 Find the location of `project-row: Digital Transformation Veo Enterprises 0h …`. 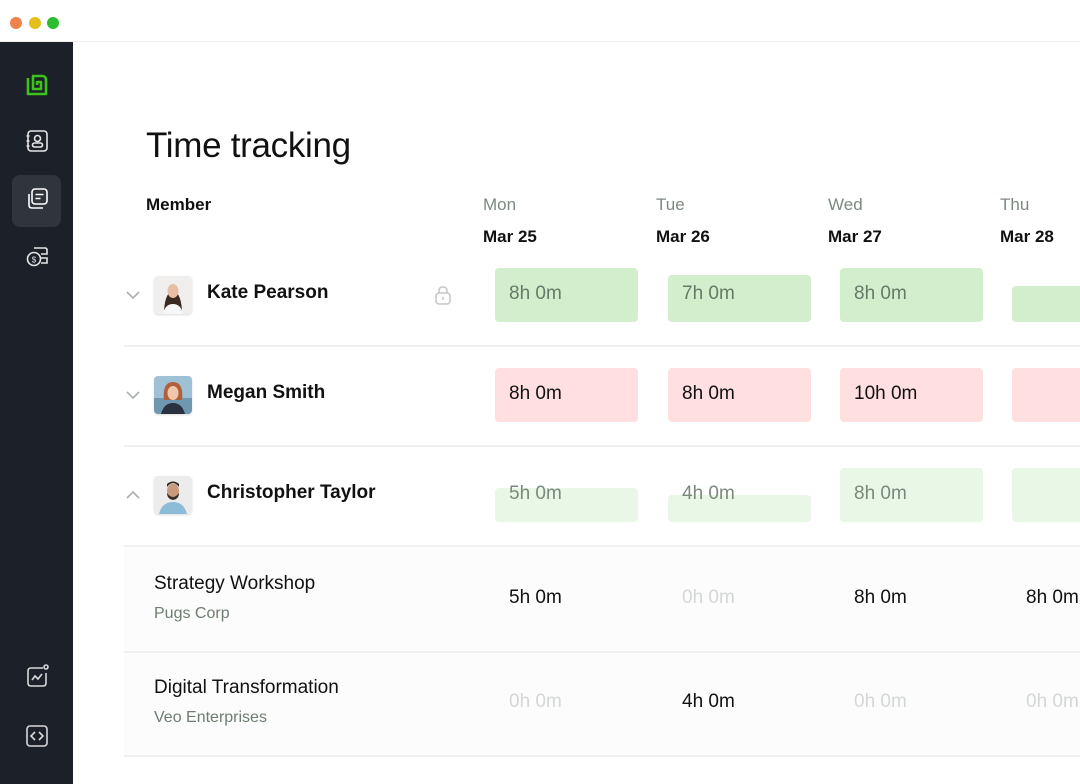

project-row: Digital Transformation Veo Enterprises 0h … is located at coordinates (602, 705).